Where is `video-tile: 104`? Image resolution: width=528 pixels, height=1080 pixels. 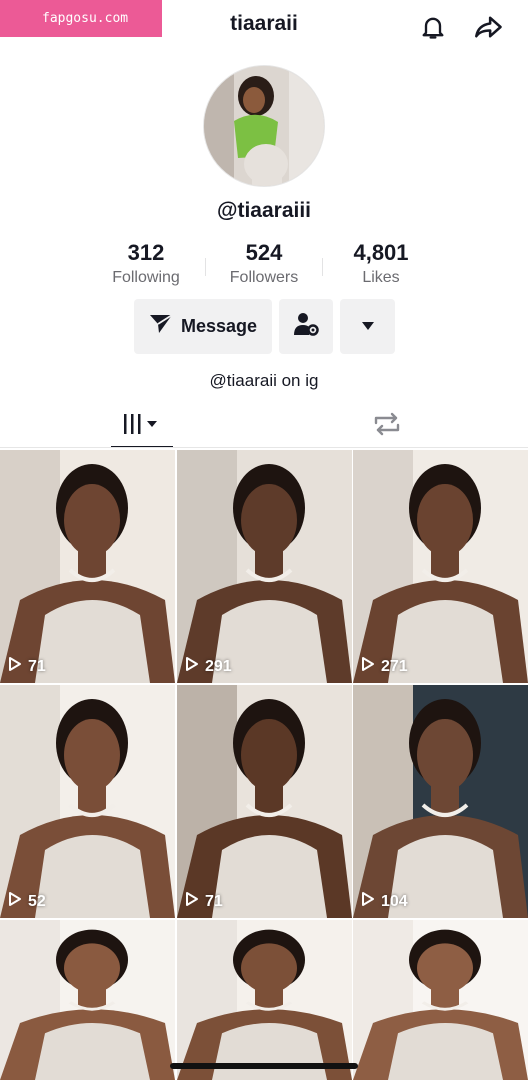
video-tile: 104 is located at coordinates (440, 801).